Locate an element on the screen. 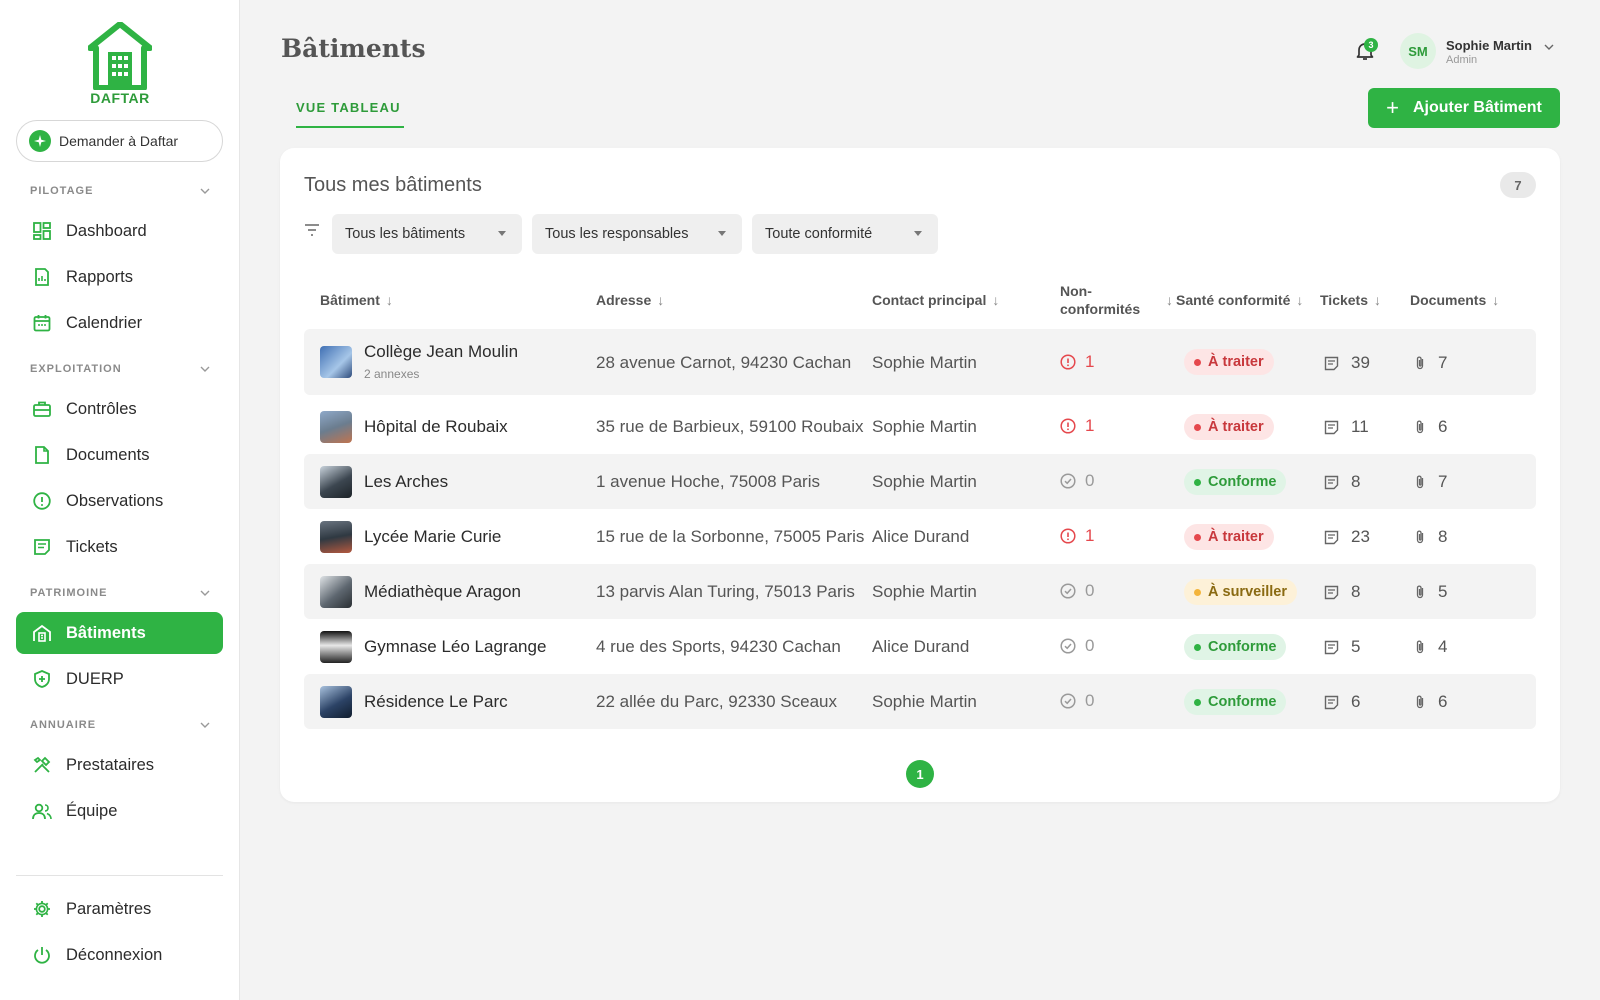 The height and width of the screenshot is (1000, 1600). section-annuaire: ANNUAIRE is located at coordinates (120, 725).